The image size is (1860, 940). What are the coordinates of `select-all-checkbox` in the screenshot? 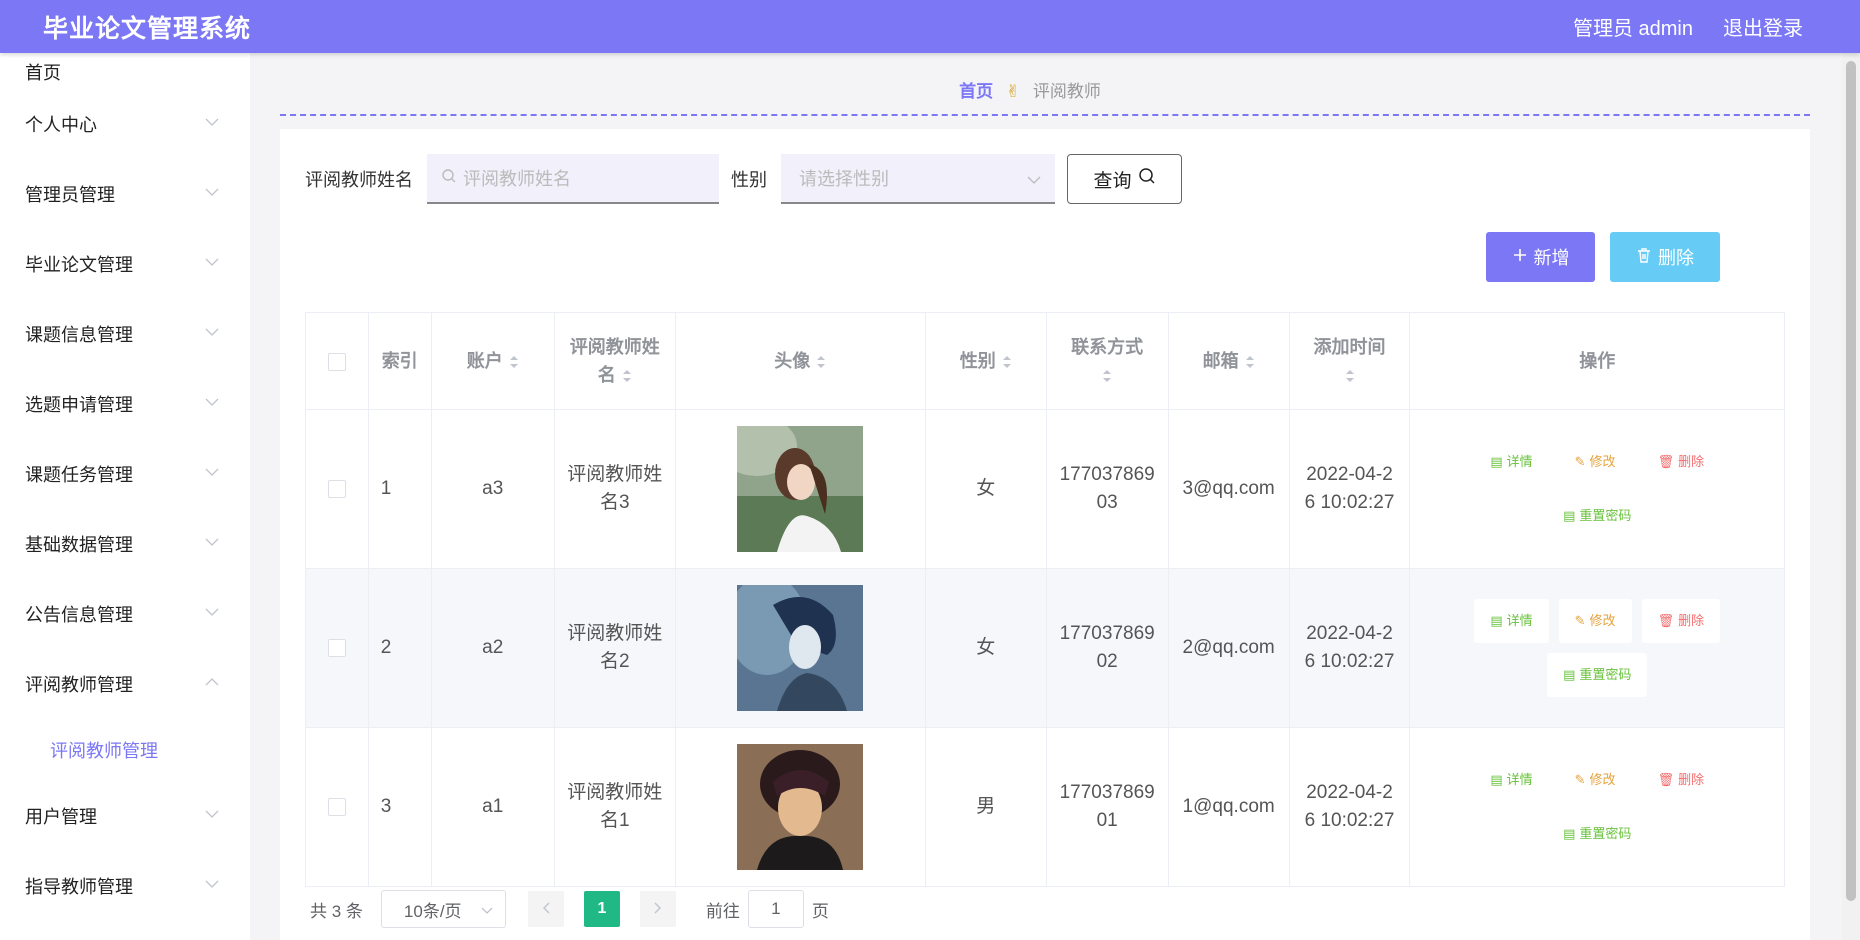 It's located at (336, 362).